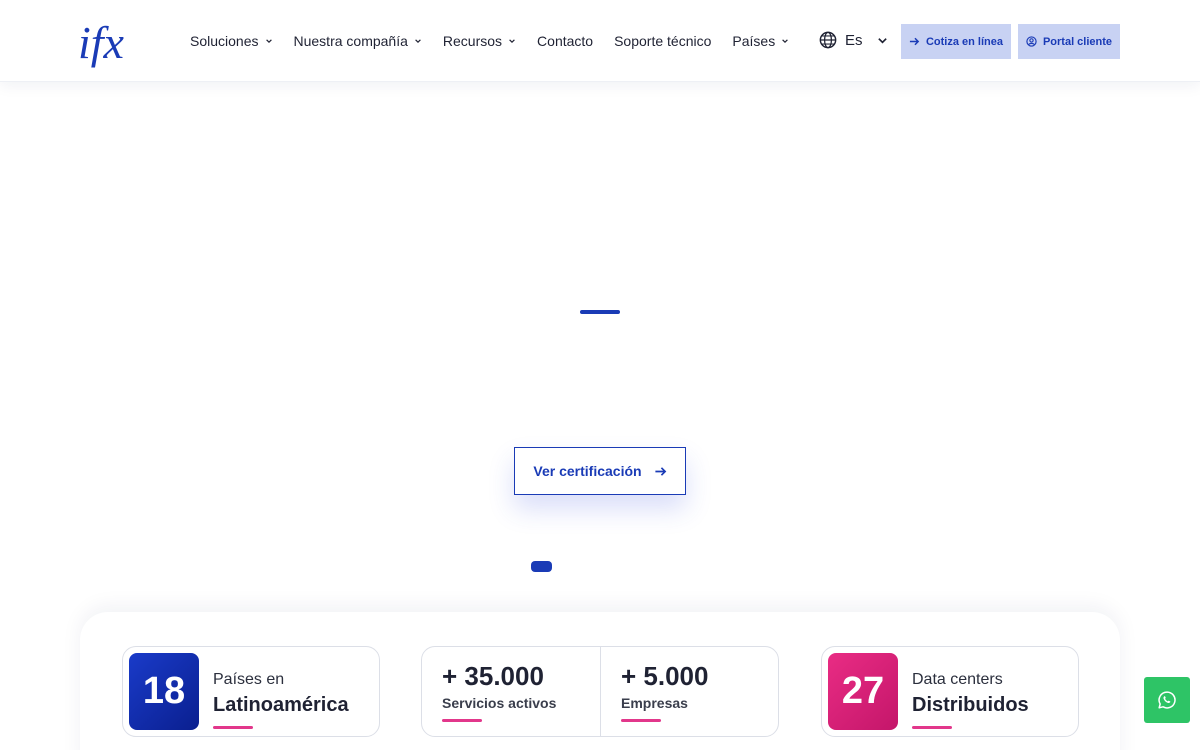 The width and height of the screenshot is (1200, 750). Describe the element at coordinates (950, 691) in the screenshot. I see `stat-card-datacenters: 27 Data centers Distribuidos` at that location.